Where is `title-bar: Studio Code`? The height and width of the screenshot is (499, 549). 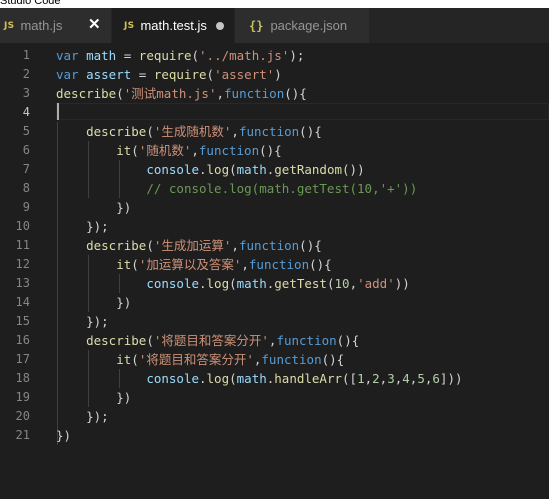 title-bar: Studio Code is located at coordinates (274, 4).